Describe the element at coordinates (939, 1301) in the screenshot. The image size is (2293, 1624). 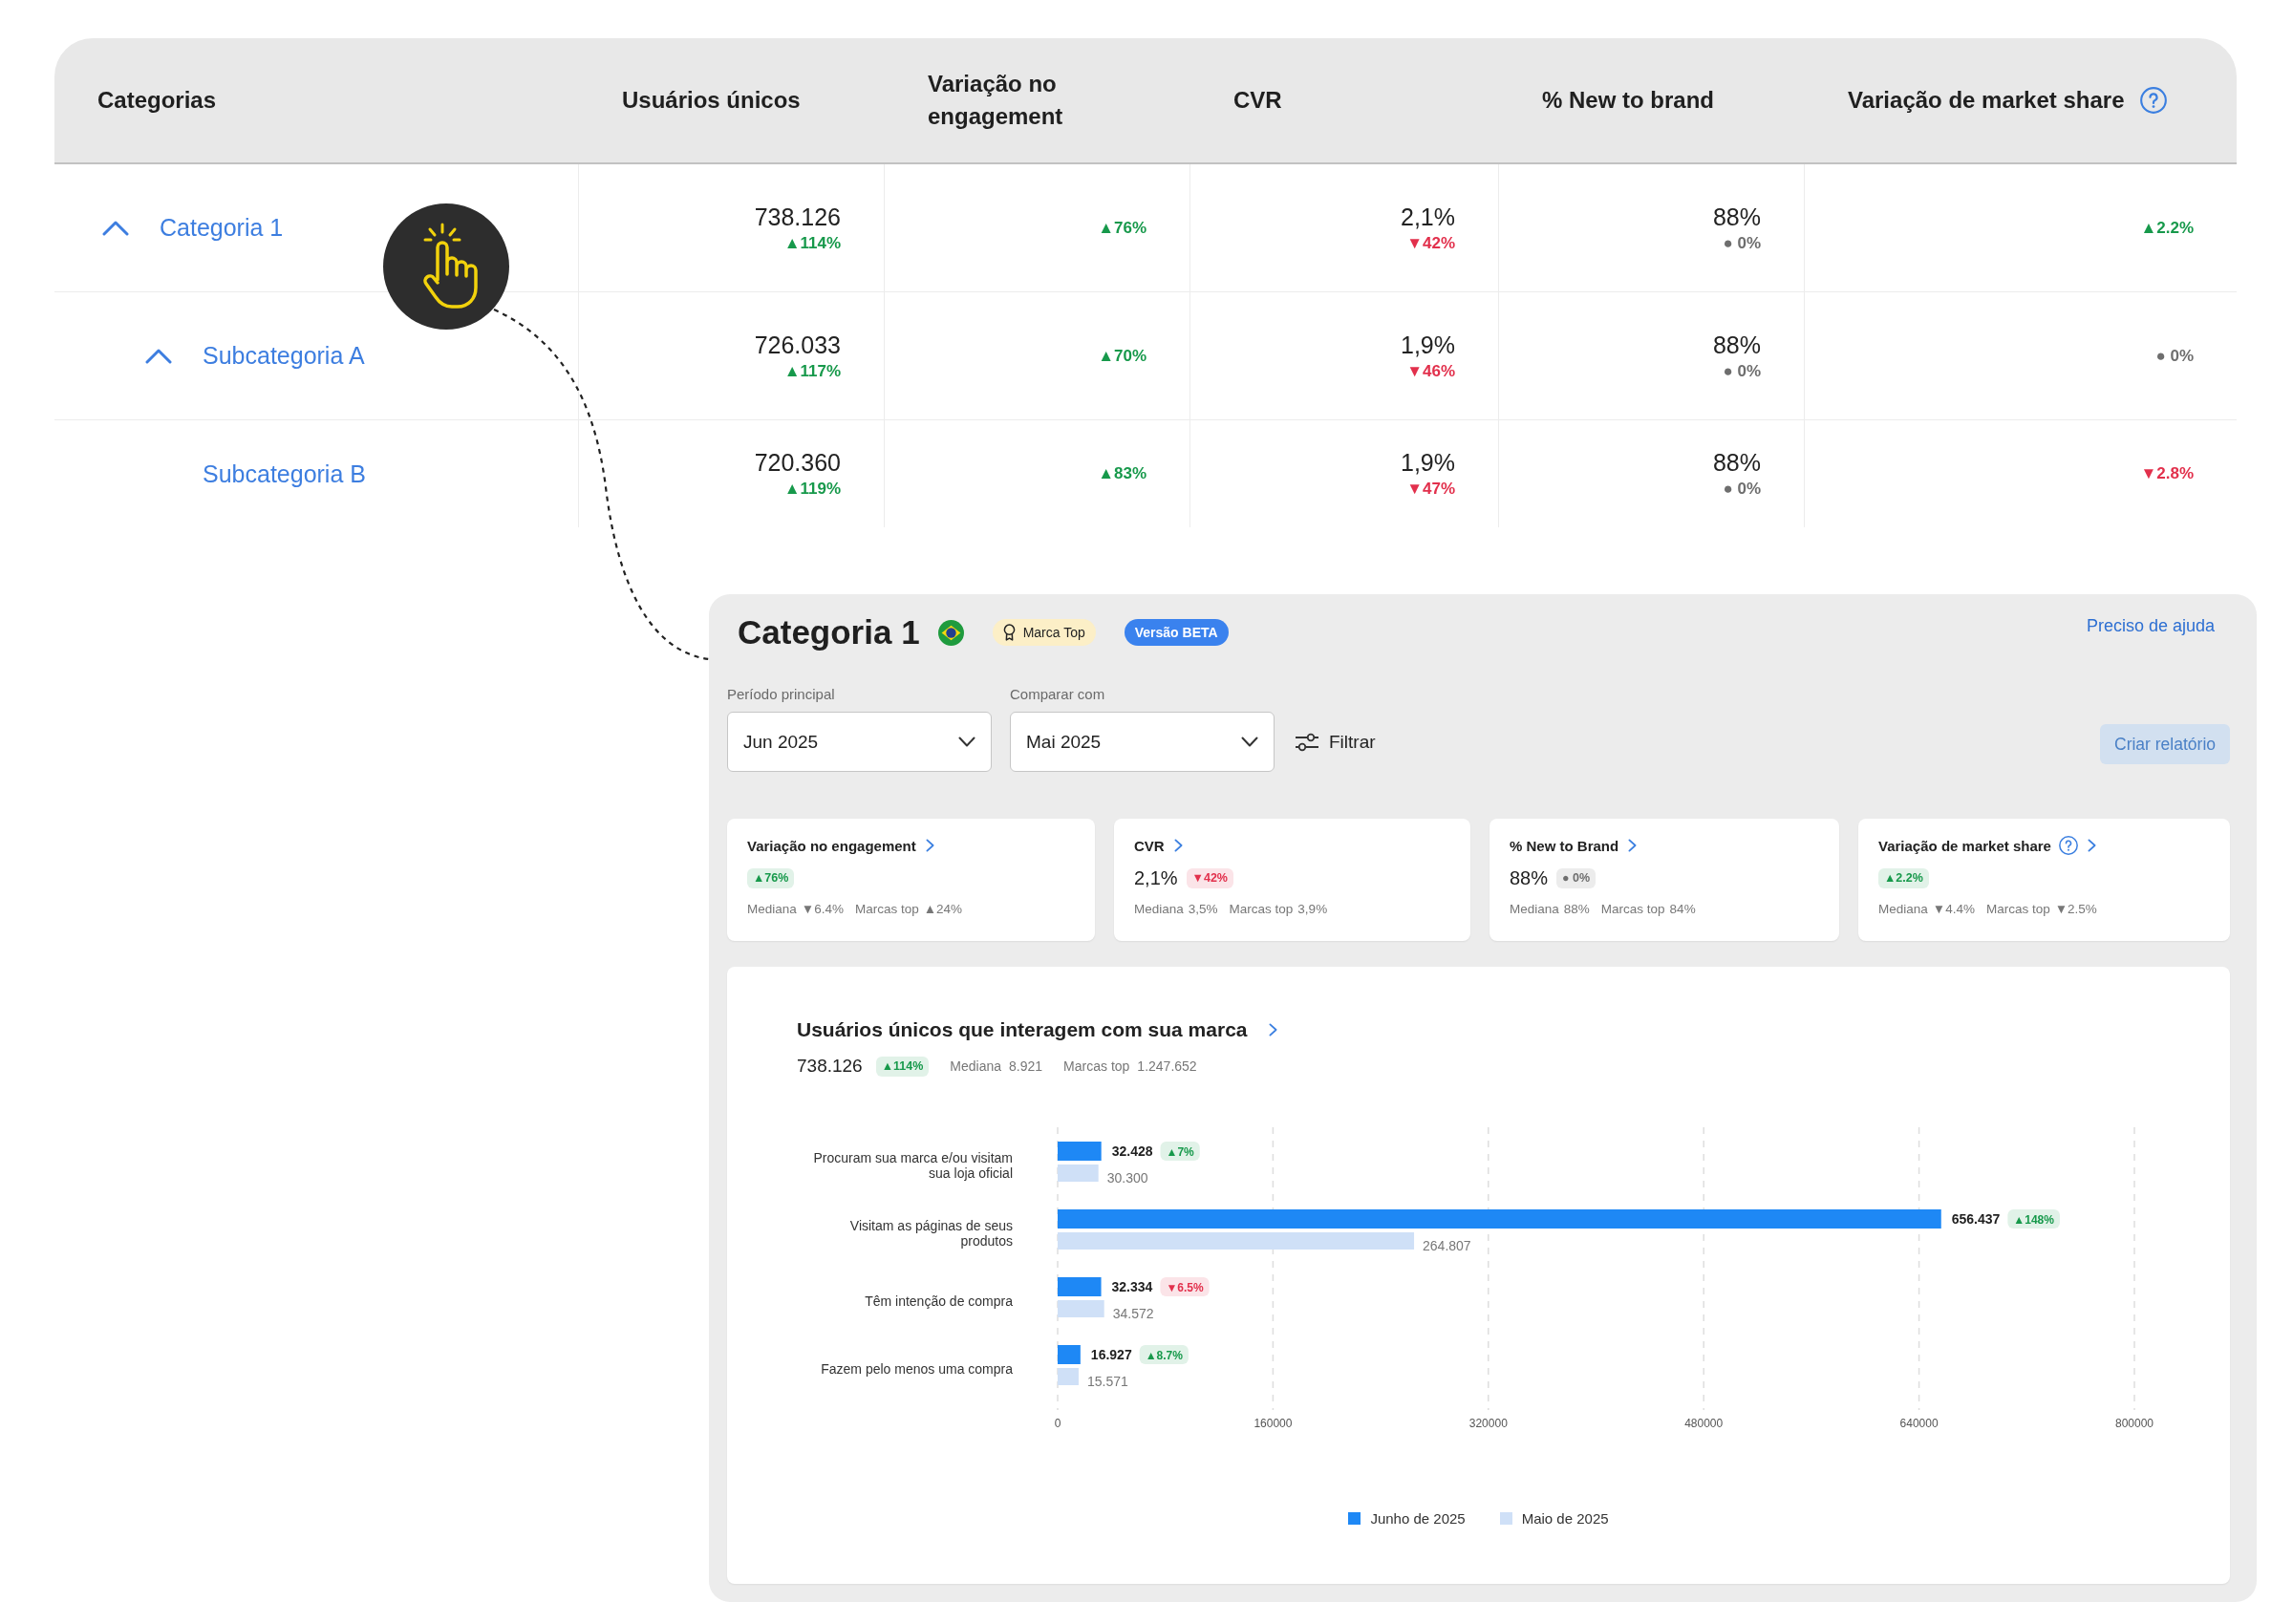
I see `category-label: Têm intenção de compra` at that location.